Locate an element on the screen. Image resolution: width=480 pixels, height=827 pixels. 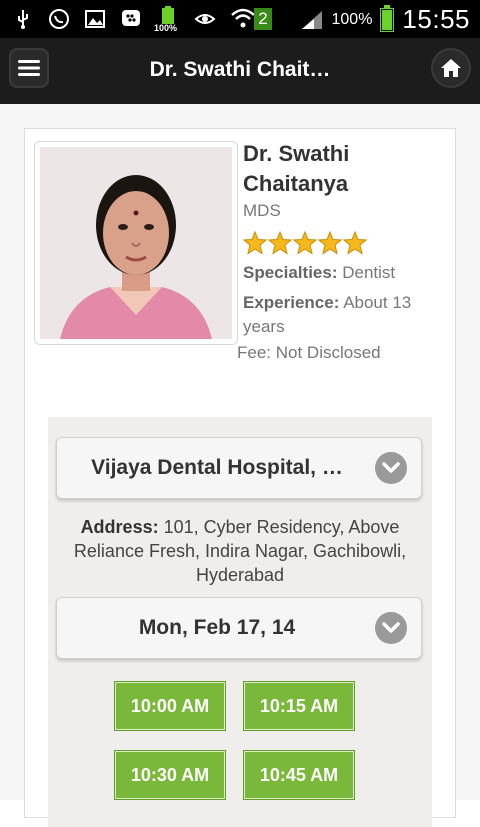
menu-button is located at coordinates (29, 68).